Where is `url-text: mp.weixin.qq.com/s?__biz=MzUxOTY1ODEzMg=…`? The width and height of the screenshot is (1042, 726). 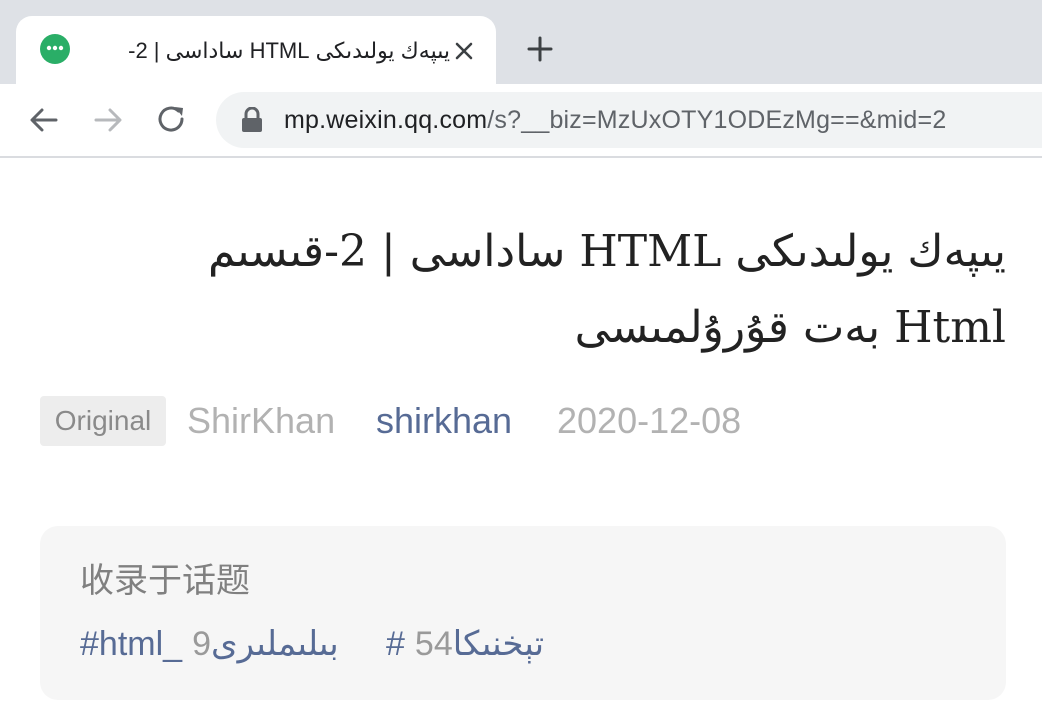
url-text: mp.weixin.qq.com/s?__biz=MzUxOTY1ODEzMg=… is located at coordinates (615, 120).